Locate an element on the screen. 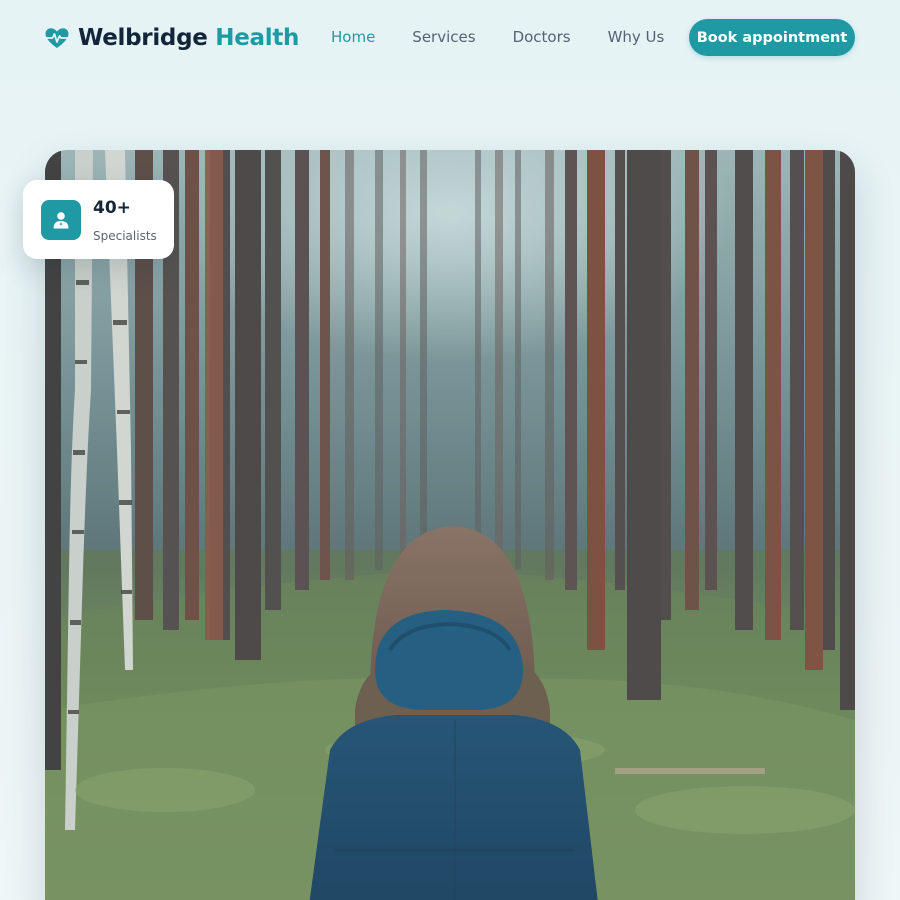 This screenshot has height=900, width=900. stat-value: 40+ is located at coordinates (112, 208).